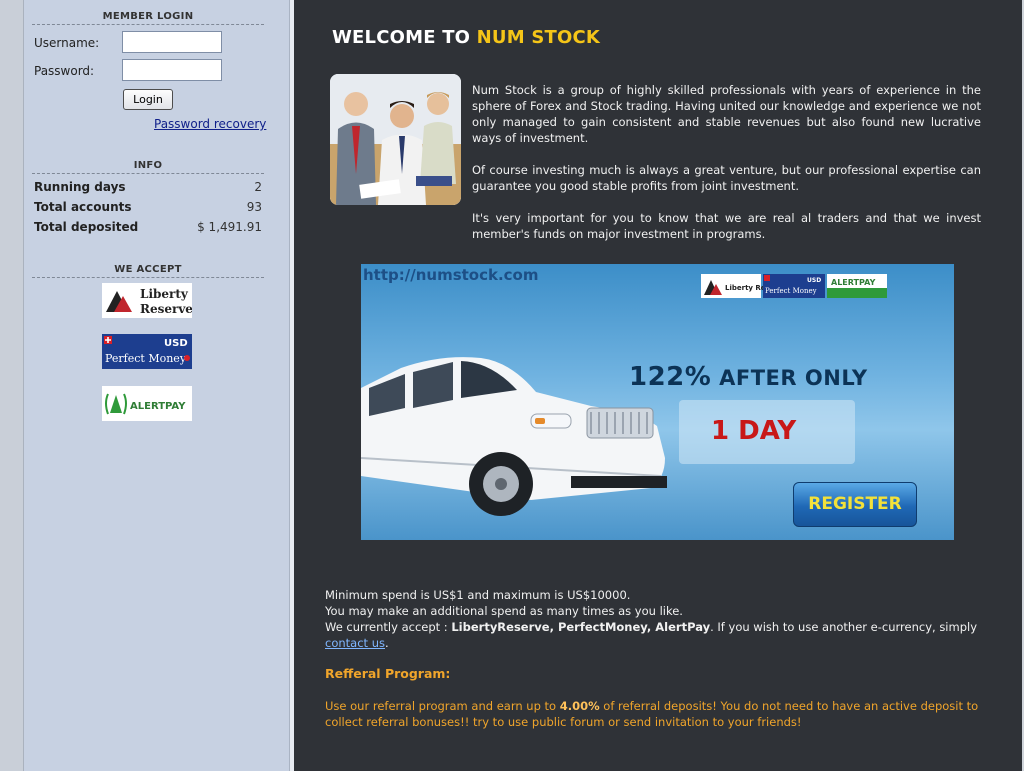 The image size is (1024, 771). What do you see at coordinates (442, 706) in the screenshot?
I see `referral-prefix: Use our referral program and earn up to` at bounding box center [442, 706].